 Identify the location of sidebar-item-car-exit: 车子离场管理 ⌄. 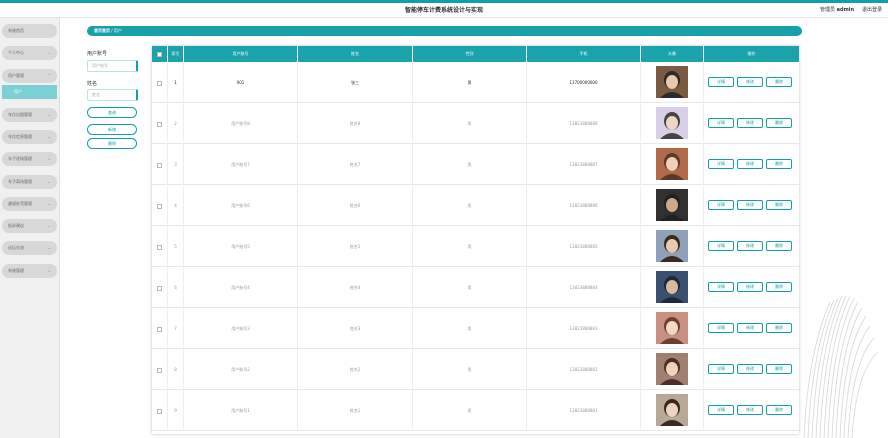
(29, 182).